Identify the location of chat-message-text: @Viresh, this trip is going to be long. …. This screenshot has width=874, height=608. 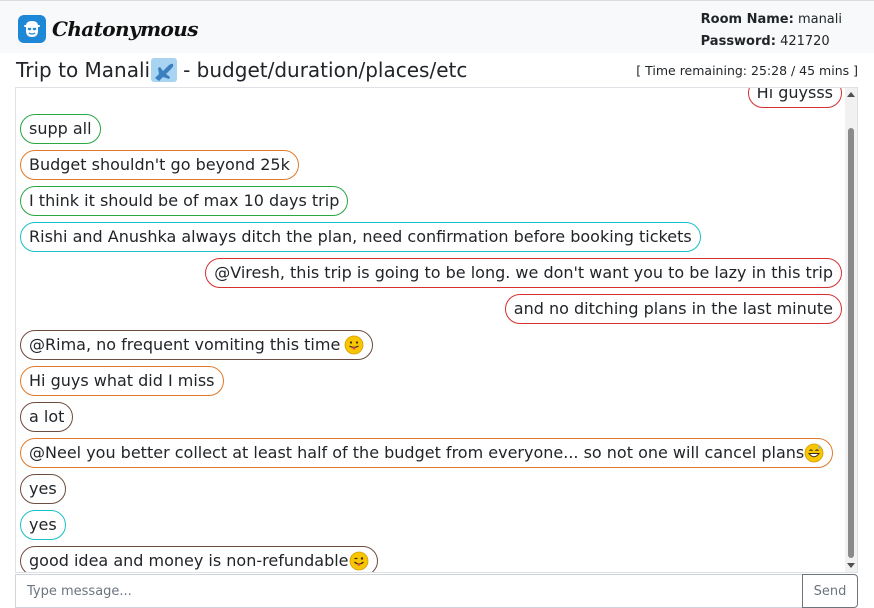
(523, 272).